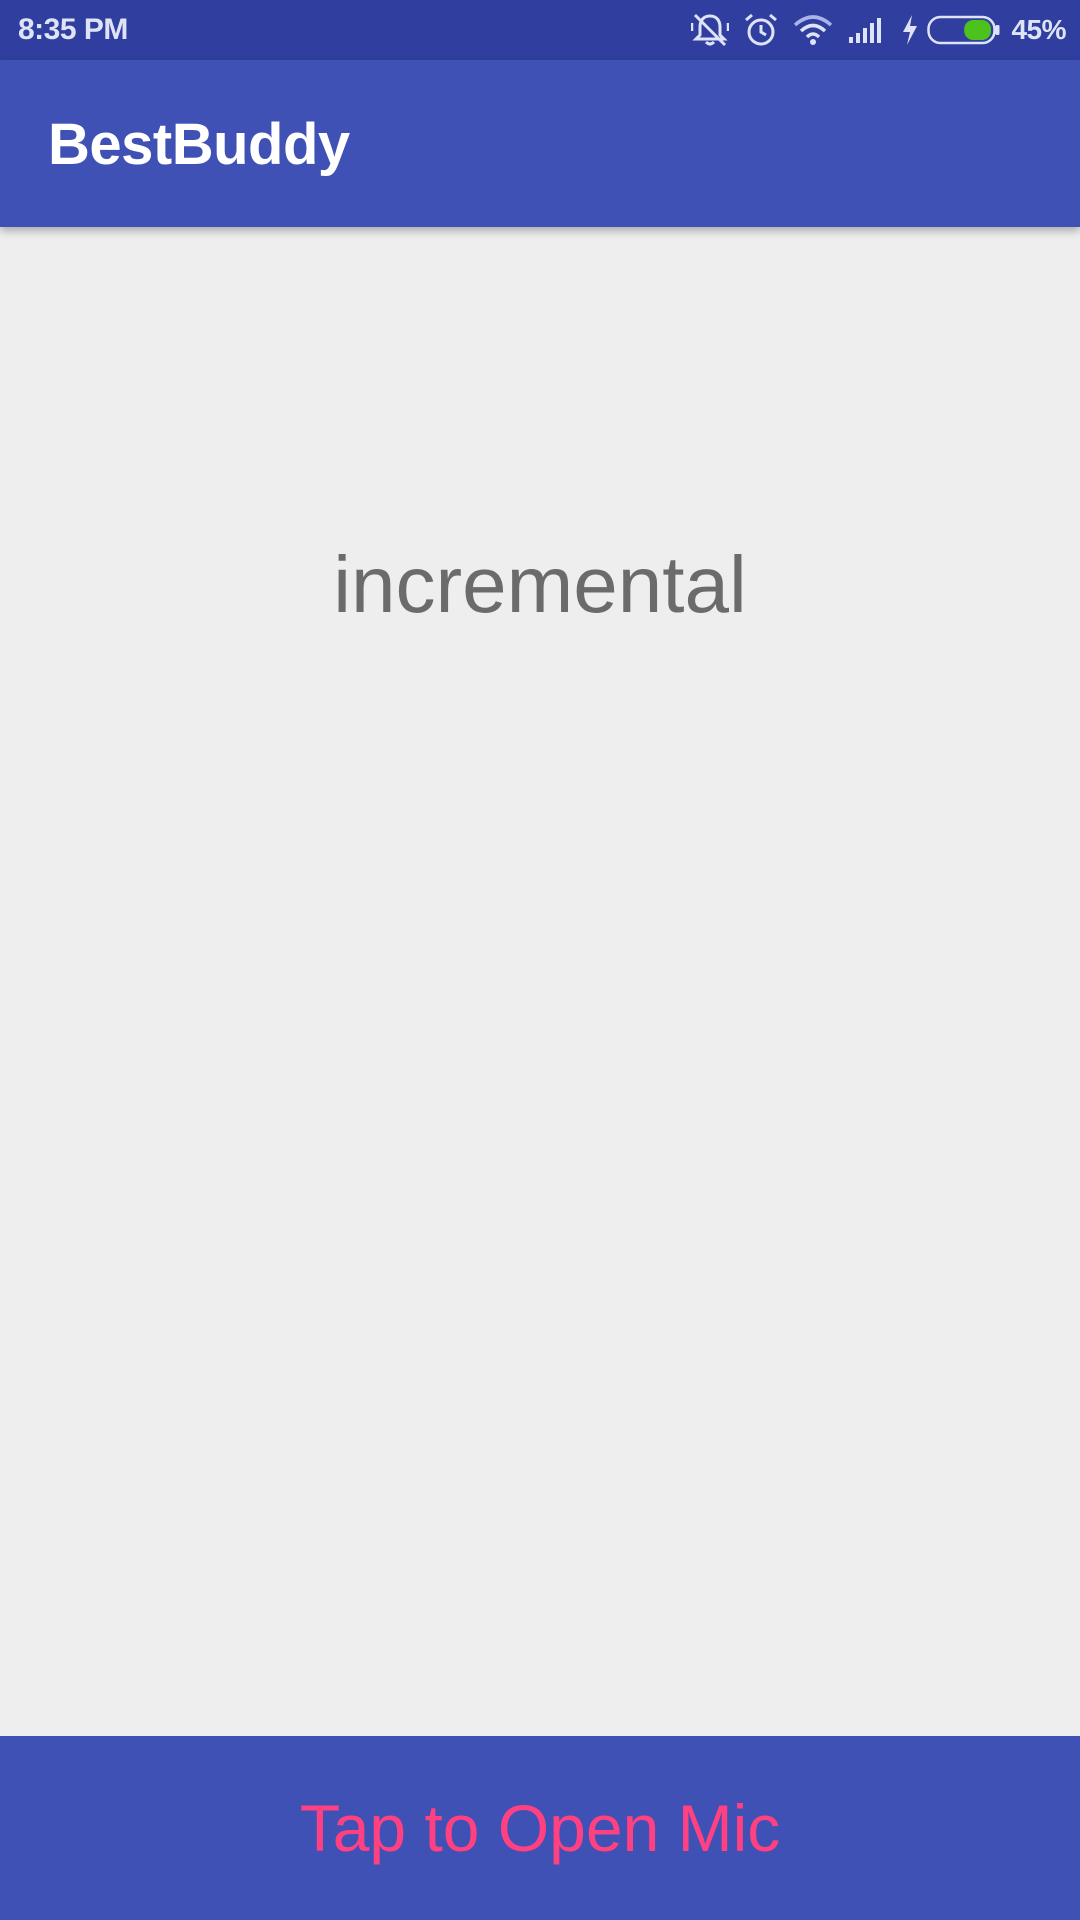 The width and height of the screenshot is (1080, 1920). I want to click on app-toolbar: BestBuddy, so click(540, 143).